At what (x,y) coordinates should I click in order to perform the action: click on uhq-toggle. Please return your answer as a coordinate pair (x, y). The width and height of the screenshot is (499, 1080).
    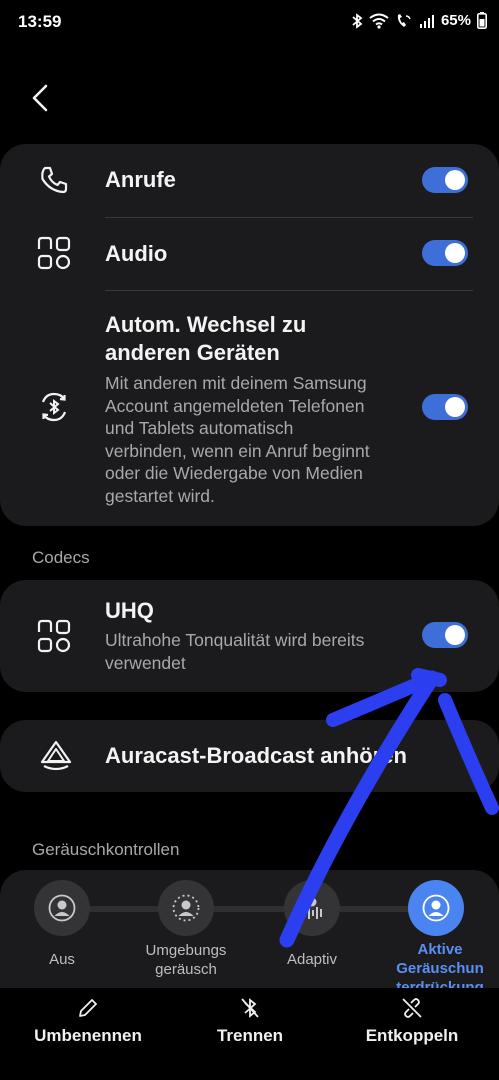
    Looking at the image, I should click on (445, 635).